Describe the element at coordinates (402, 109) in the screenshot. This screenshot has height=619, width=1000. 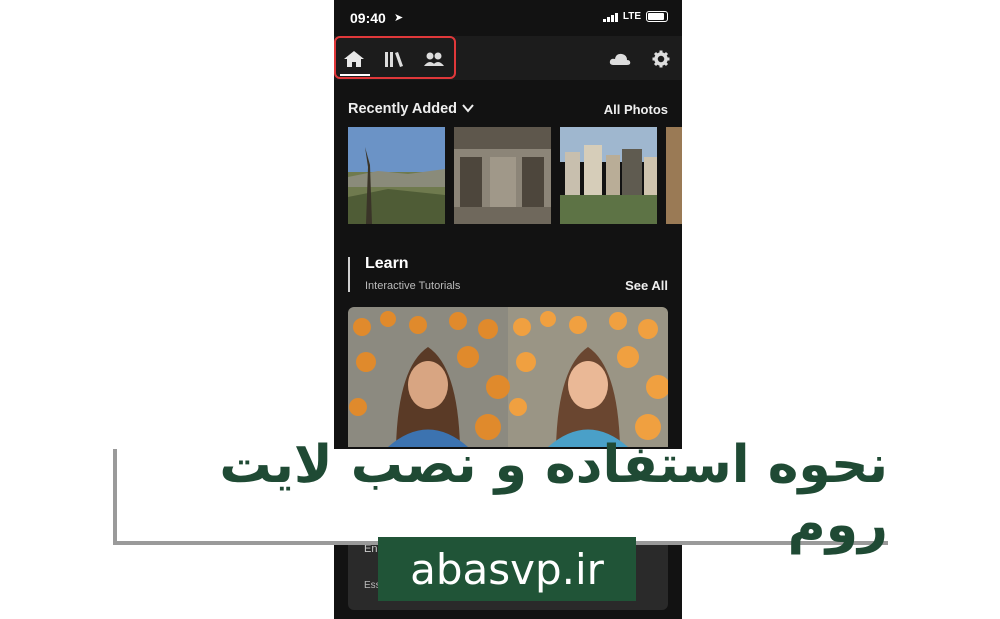
I see `recently-added-dropdown: Recently Added` at that location.